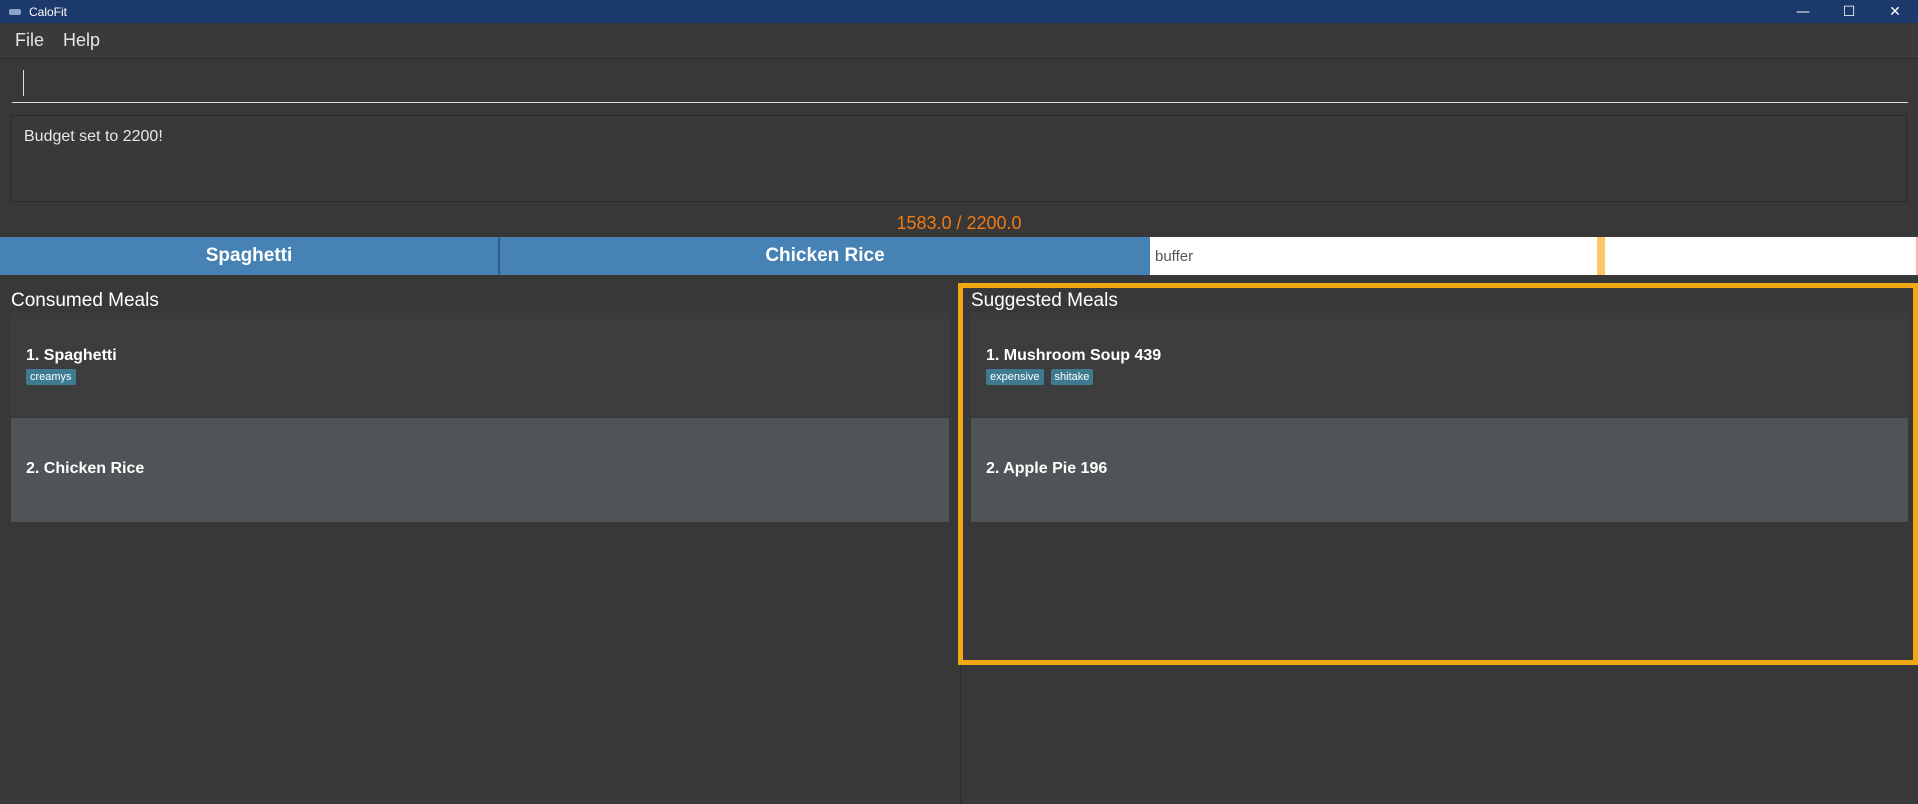 The height and width of the screenshot is (804, 1918). What do you see at coordinates (48, 11) in the screenshot?
I see `window-title: CaloFit` at bounding box center [48, 11].